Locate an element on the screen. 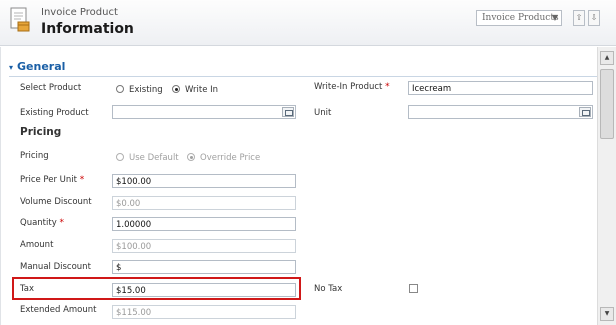  radio-existing: Existing is located at coordinates (139, 90).